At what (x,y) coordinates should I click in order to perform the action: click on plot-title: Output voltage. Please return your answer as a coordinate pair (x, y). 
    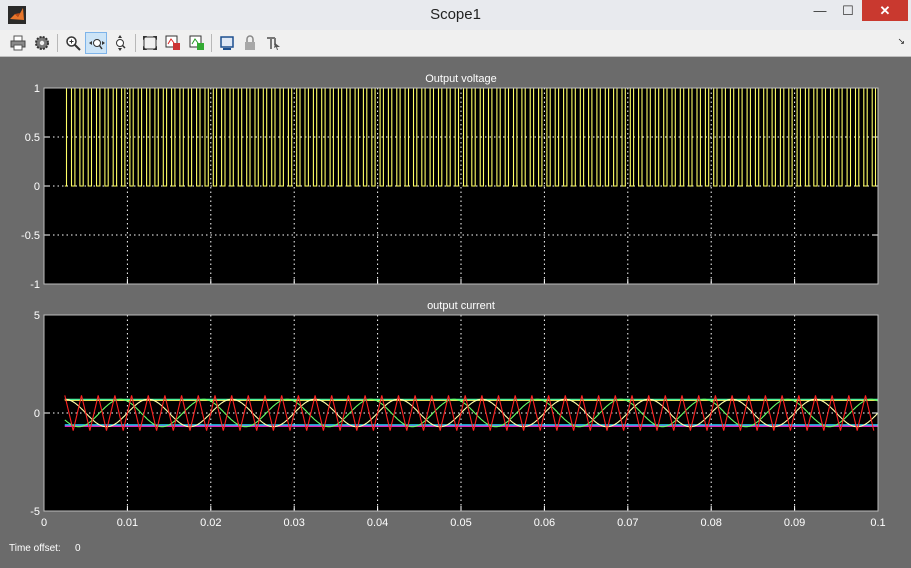
    Looking at the image, I should click on (461, 79).